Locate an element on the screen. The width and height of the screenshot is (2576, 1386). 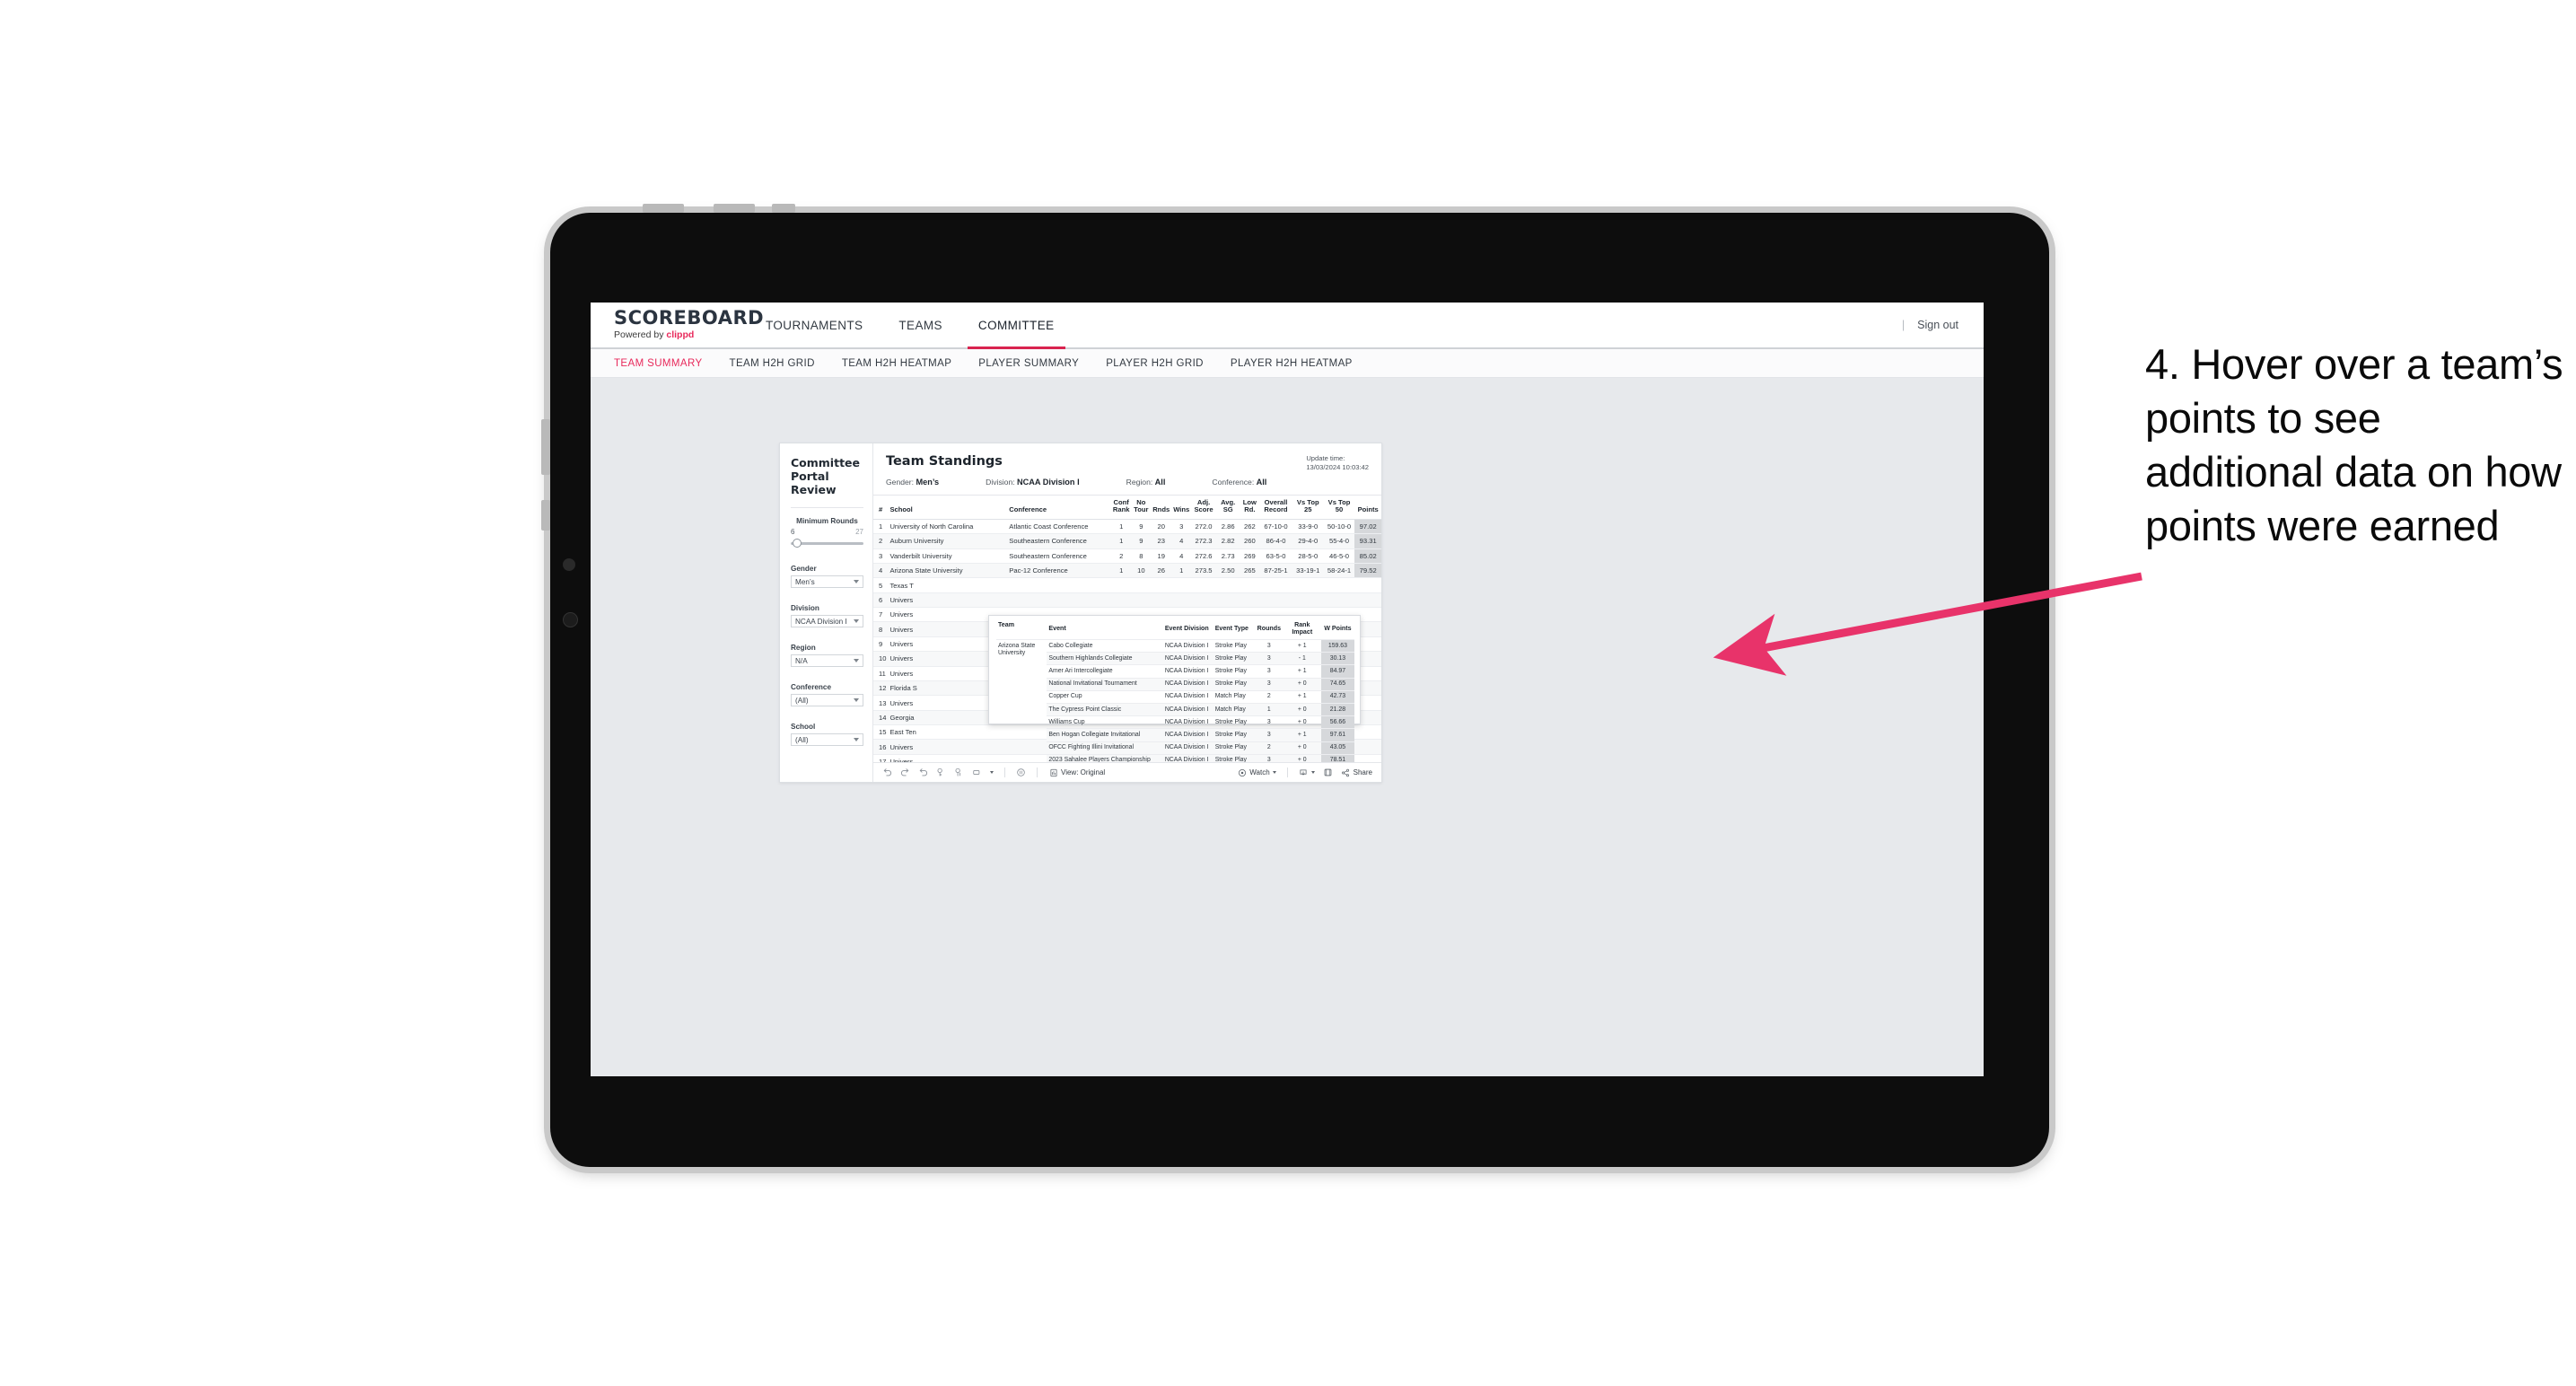
brand-logo: SCOREBOARD Powered by clippd is located at coordinates (678, 325).